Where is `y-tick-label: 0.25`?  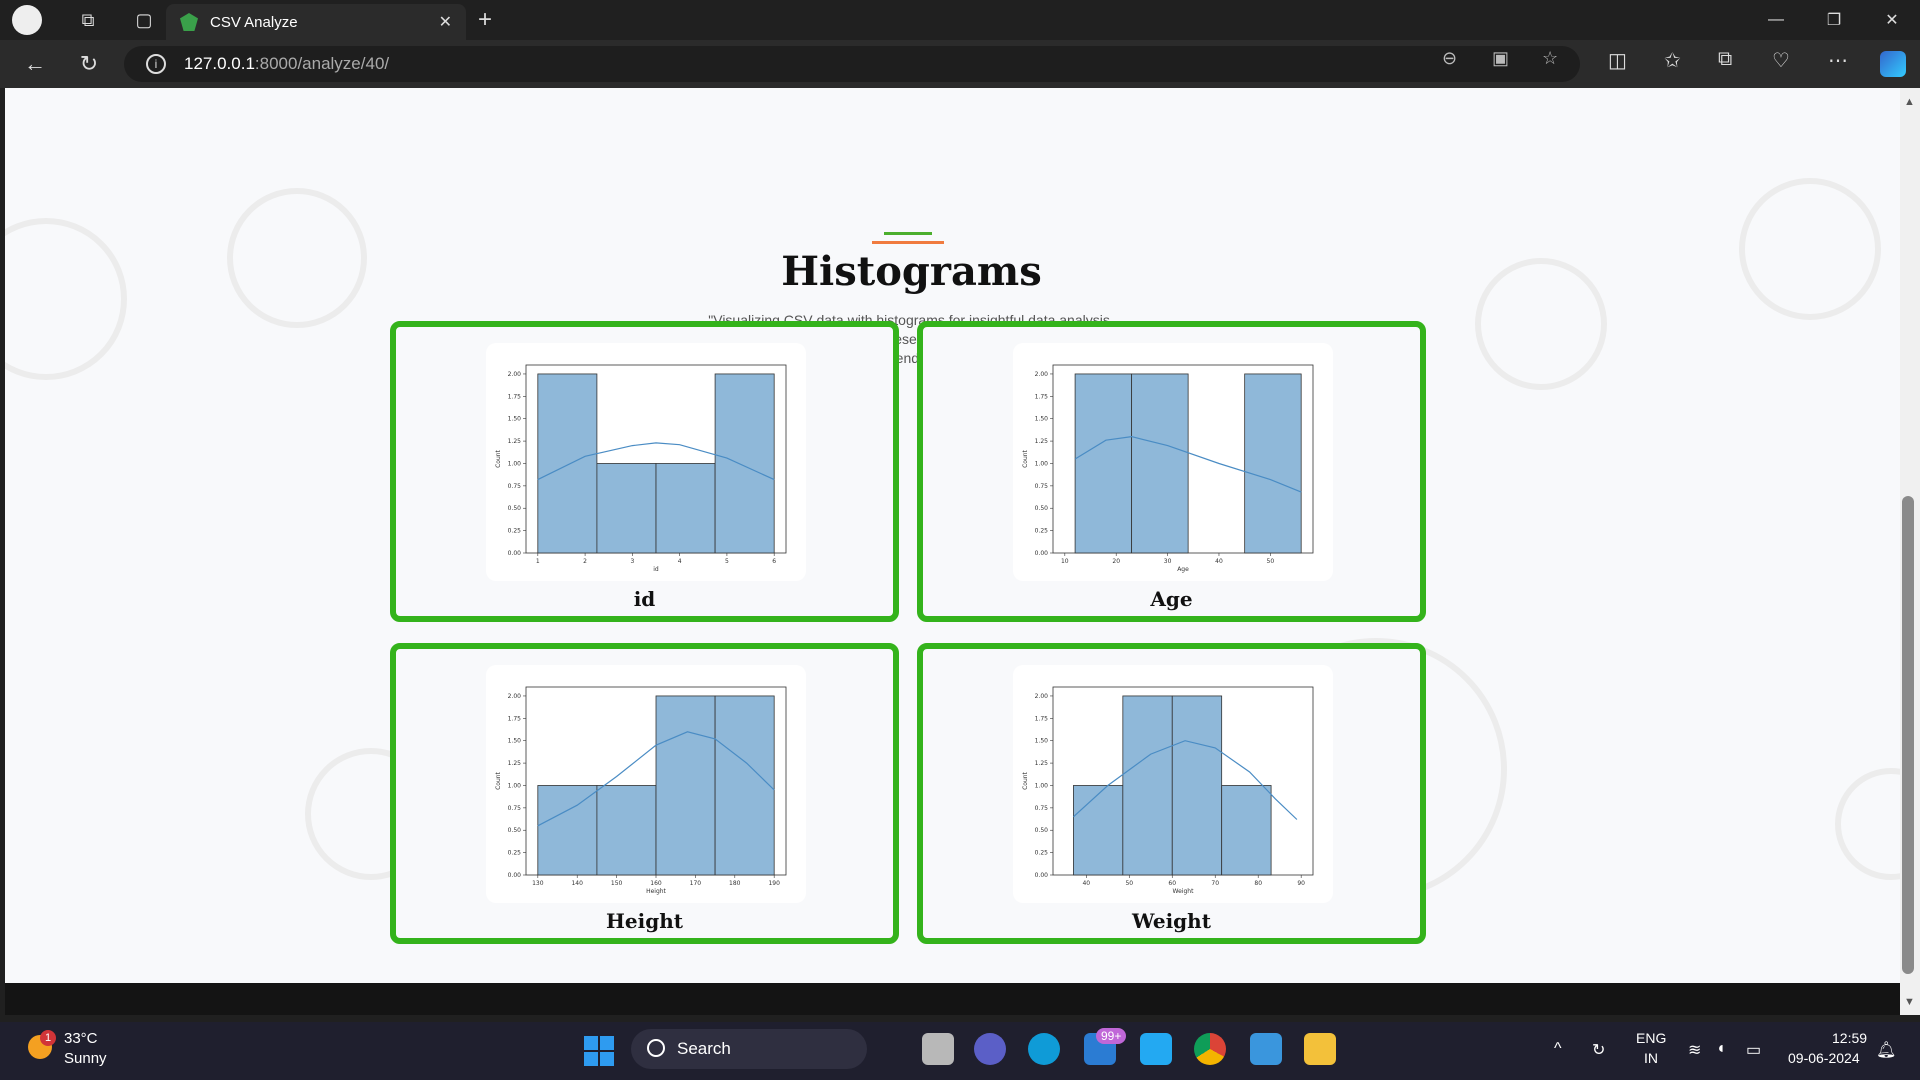
y-tick-label: 0.25 is located at coordinates (1042, 853).